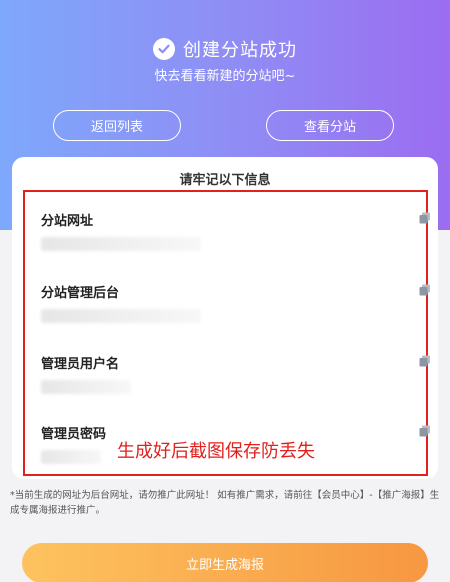 This screenshot has height=582, width=450. What do you see at coordinates (225, 76) in the screenshot?
I see `success-subtitle: 快去看看新建的分站吧~` at bounding box center [225, 76].